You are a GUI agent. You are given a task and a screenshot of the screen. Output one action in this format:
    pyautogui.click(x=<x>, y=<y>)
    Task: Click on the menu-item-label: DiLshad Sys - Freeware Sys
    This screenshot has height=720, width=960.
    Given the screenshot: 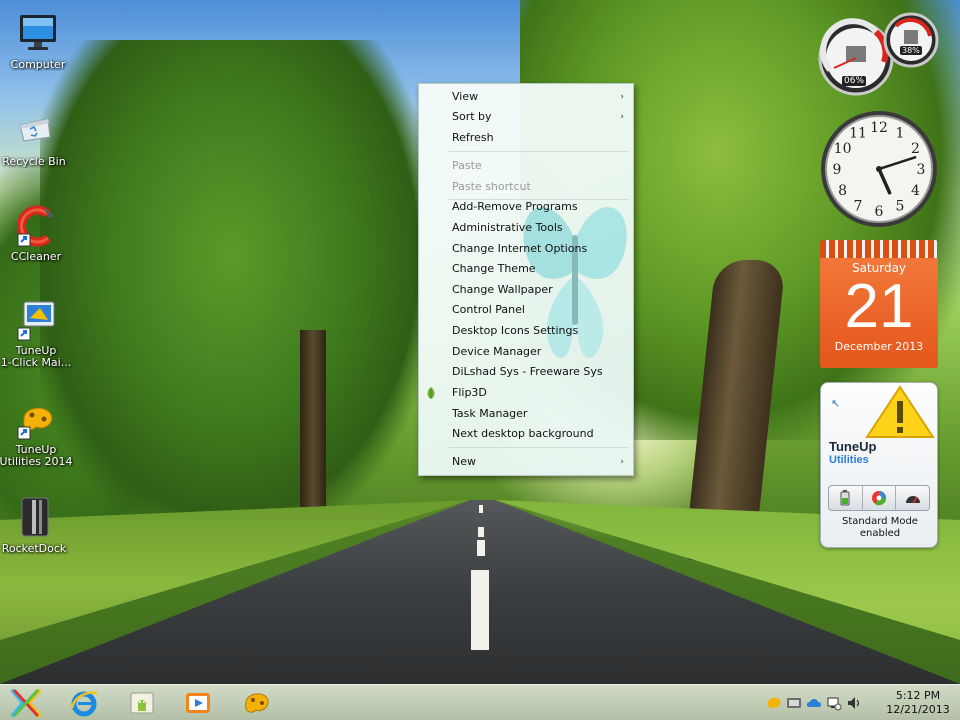 What is the action you would take?
    pyautogui.click(x=527, y=371)
    